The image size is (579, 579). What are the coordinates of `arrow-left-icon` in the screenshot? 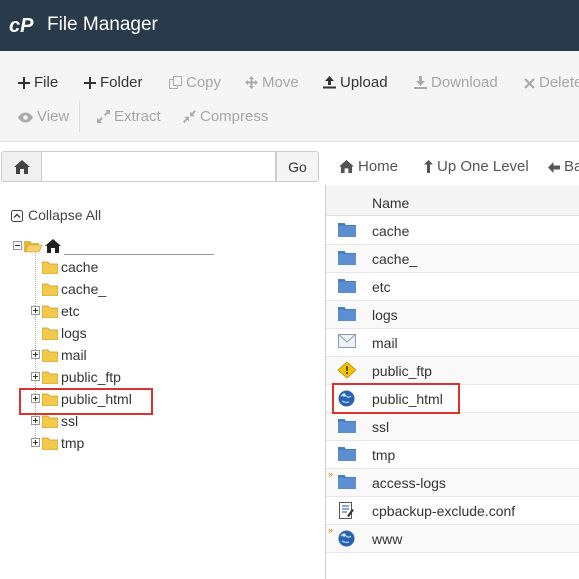 It's located at (554, 167).